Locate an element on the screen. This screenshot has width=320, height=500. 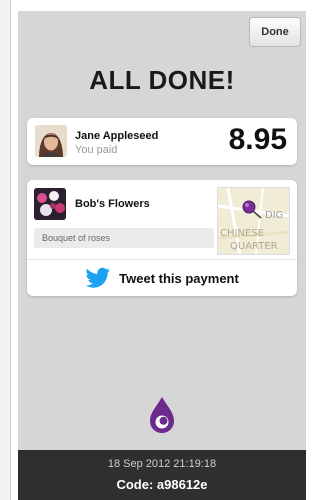
tweet-payment-button: Tweet this payment is located at coordinates (162, 278).